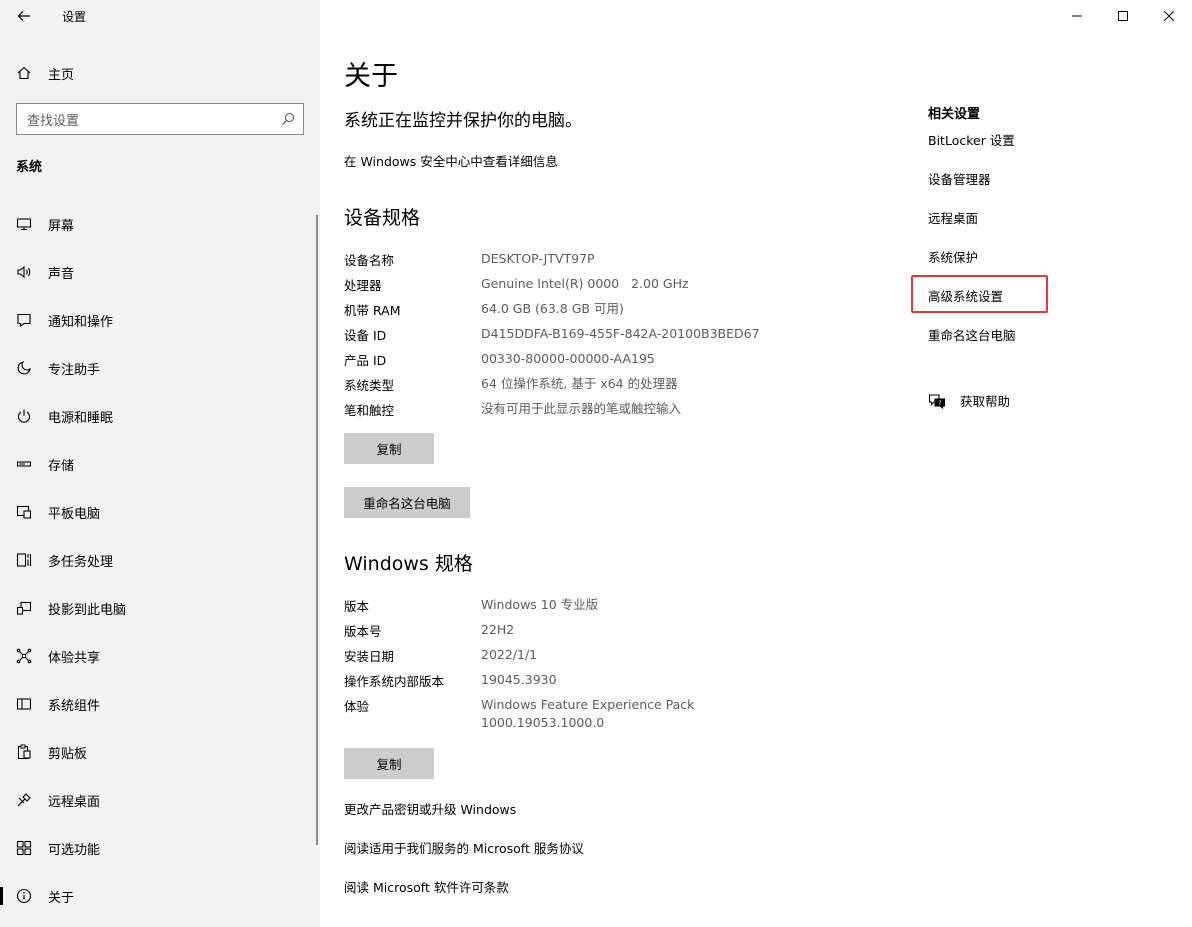  I want to click on get-help-link: ? 获取帮助, so click(969, 400).